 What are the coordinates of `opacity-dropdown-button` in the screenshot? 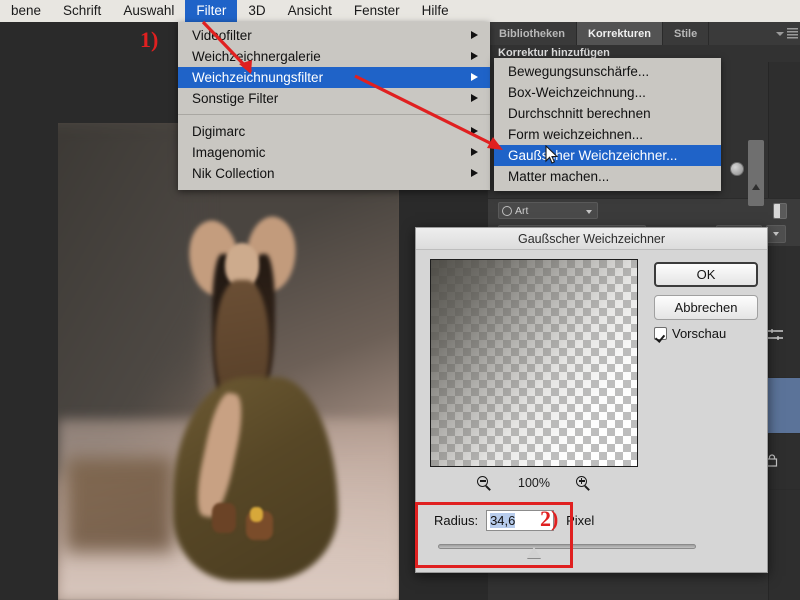 It's located at (775, 234).